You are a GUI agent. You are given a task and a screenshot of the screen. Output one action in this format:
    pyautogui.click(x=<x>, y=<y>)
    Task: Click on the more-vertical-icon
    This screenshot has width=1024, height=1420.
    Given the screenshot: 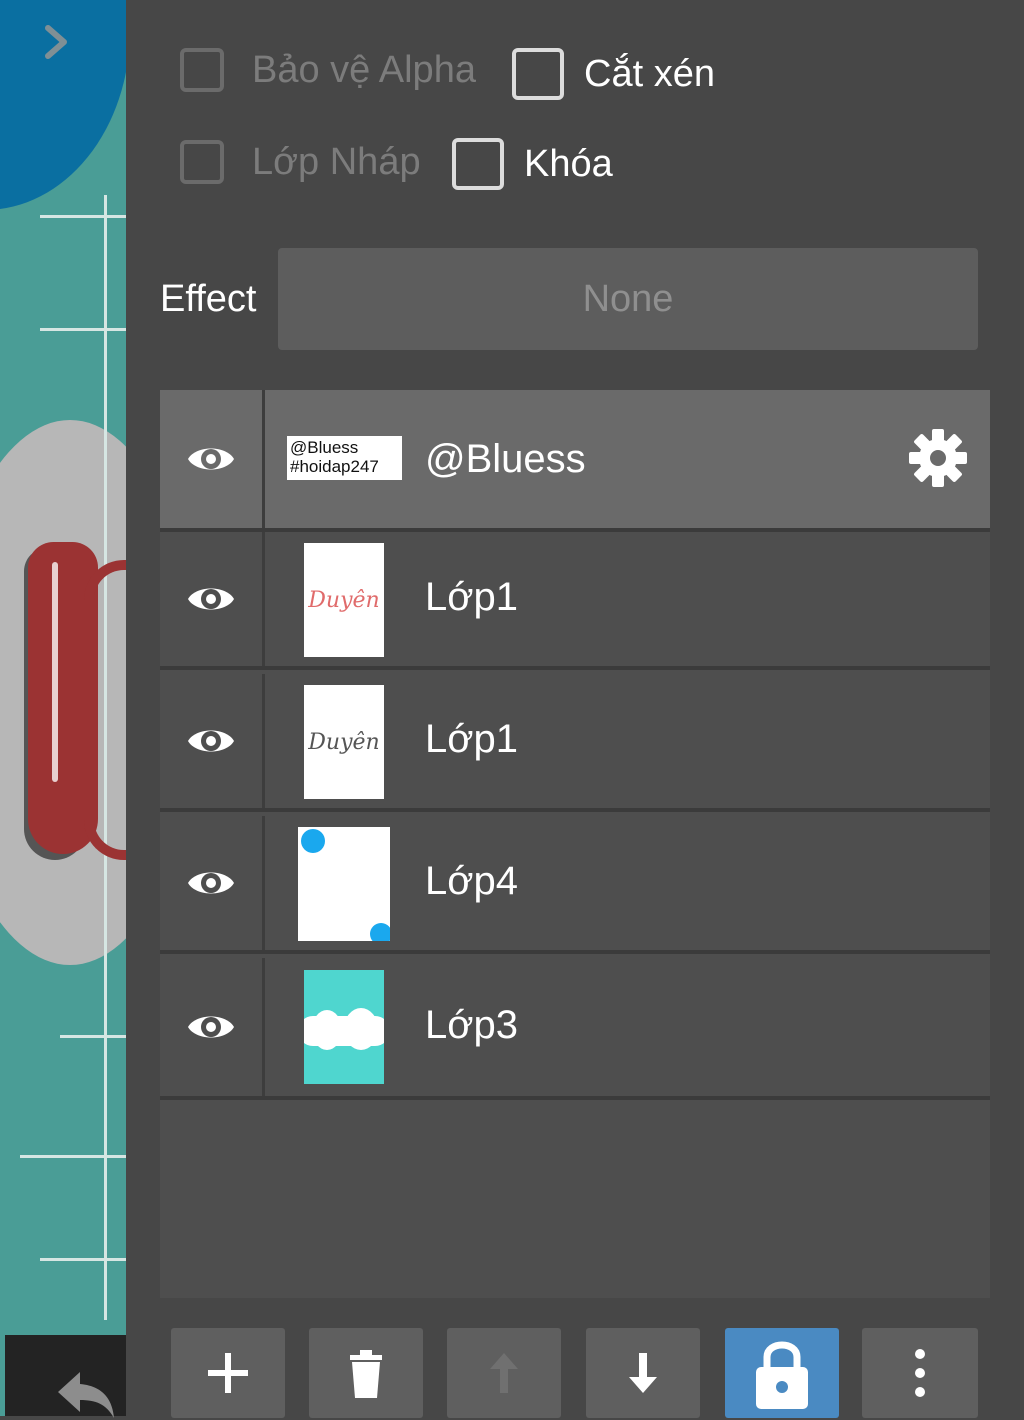 What is the action you would take?
    pyautogui.click(x=920, y=1373)
    